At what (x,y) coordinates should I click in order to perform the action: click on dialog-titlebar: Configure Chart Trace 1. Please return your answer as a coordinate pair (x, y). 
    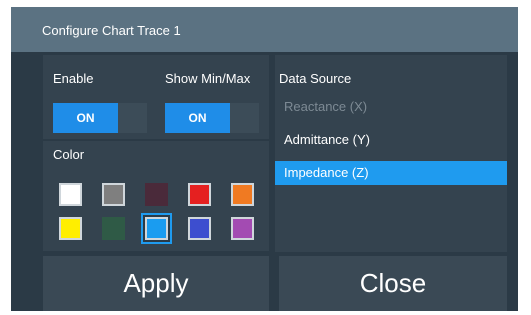
    Looking at the image, I should click on (264, 29).